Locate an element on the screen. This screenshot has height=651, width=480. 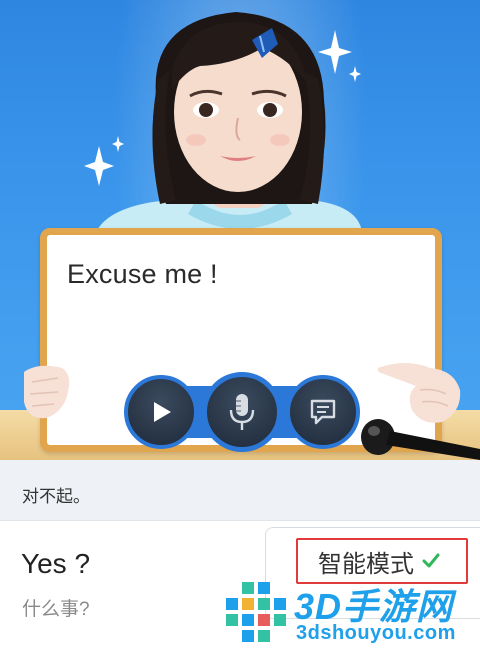
translation-text: 对不起。 is located at coordinates (56, 496).